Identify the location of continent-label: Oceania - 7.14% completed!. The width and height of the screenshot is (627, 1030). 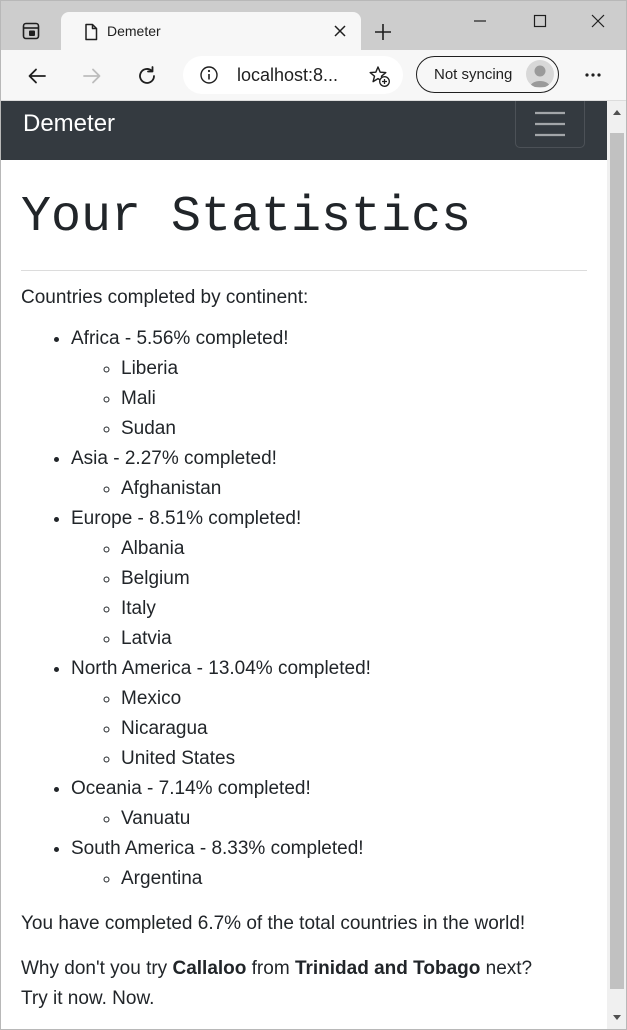
(191, 788).